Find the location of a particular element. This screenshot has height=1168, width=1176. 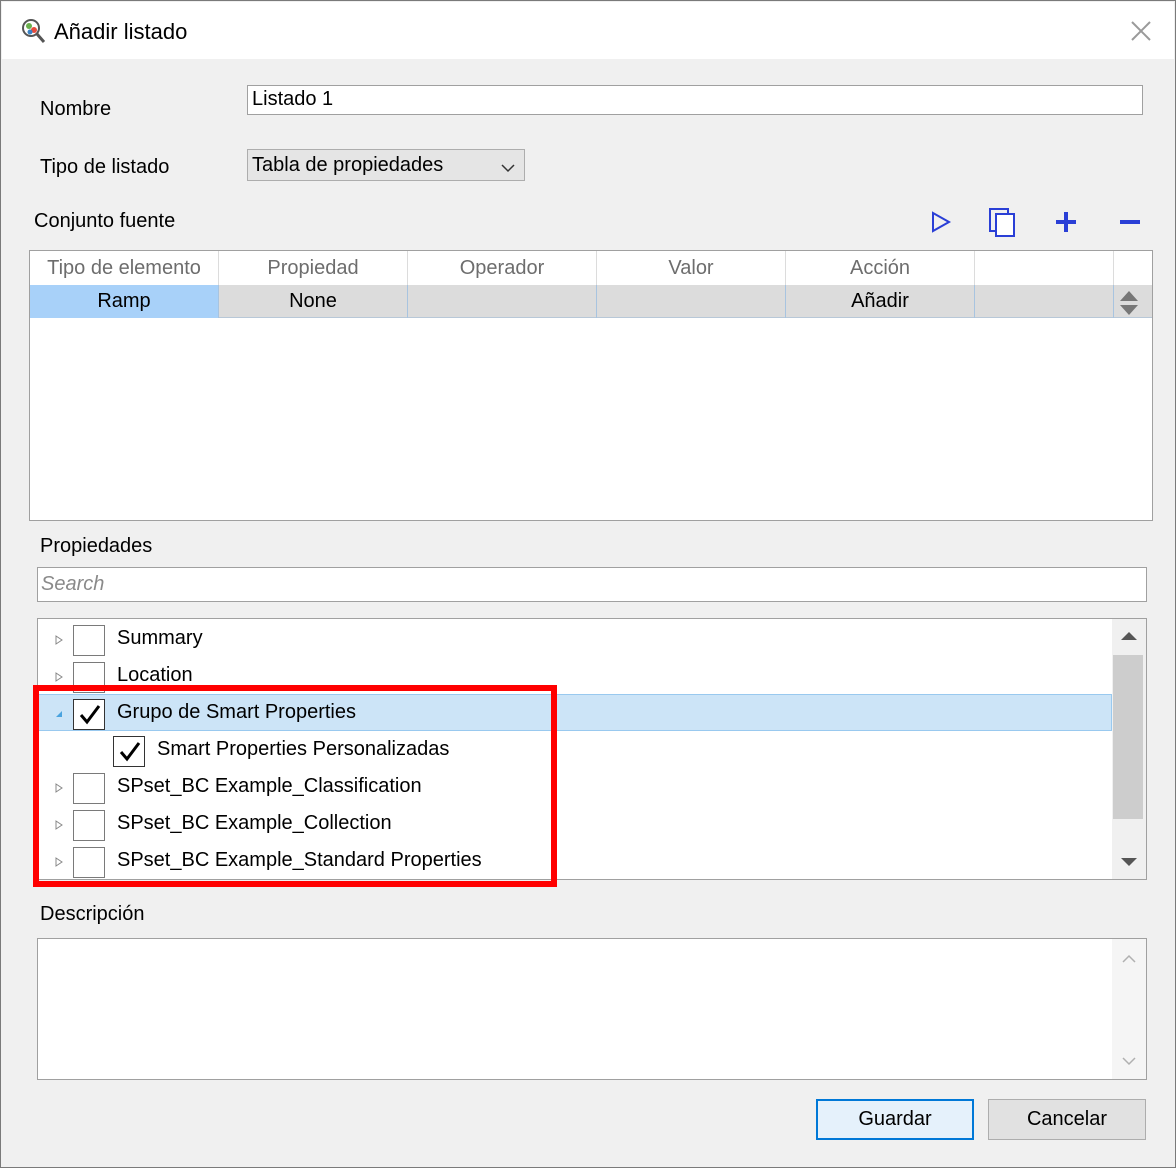

annotation-highlight-box is located at coordinates (295, 786).